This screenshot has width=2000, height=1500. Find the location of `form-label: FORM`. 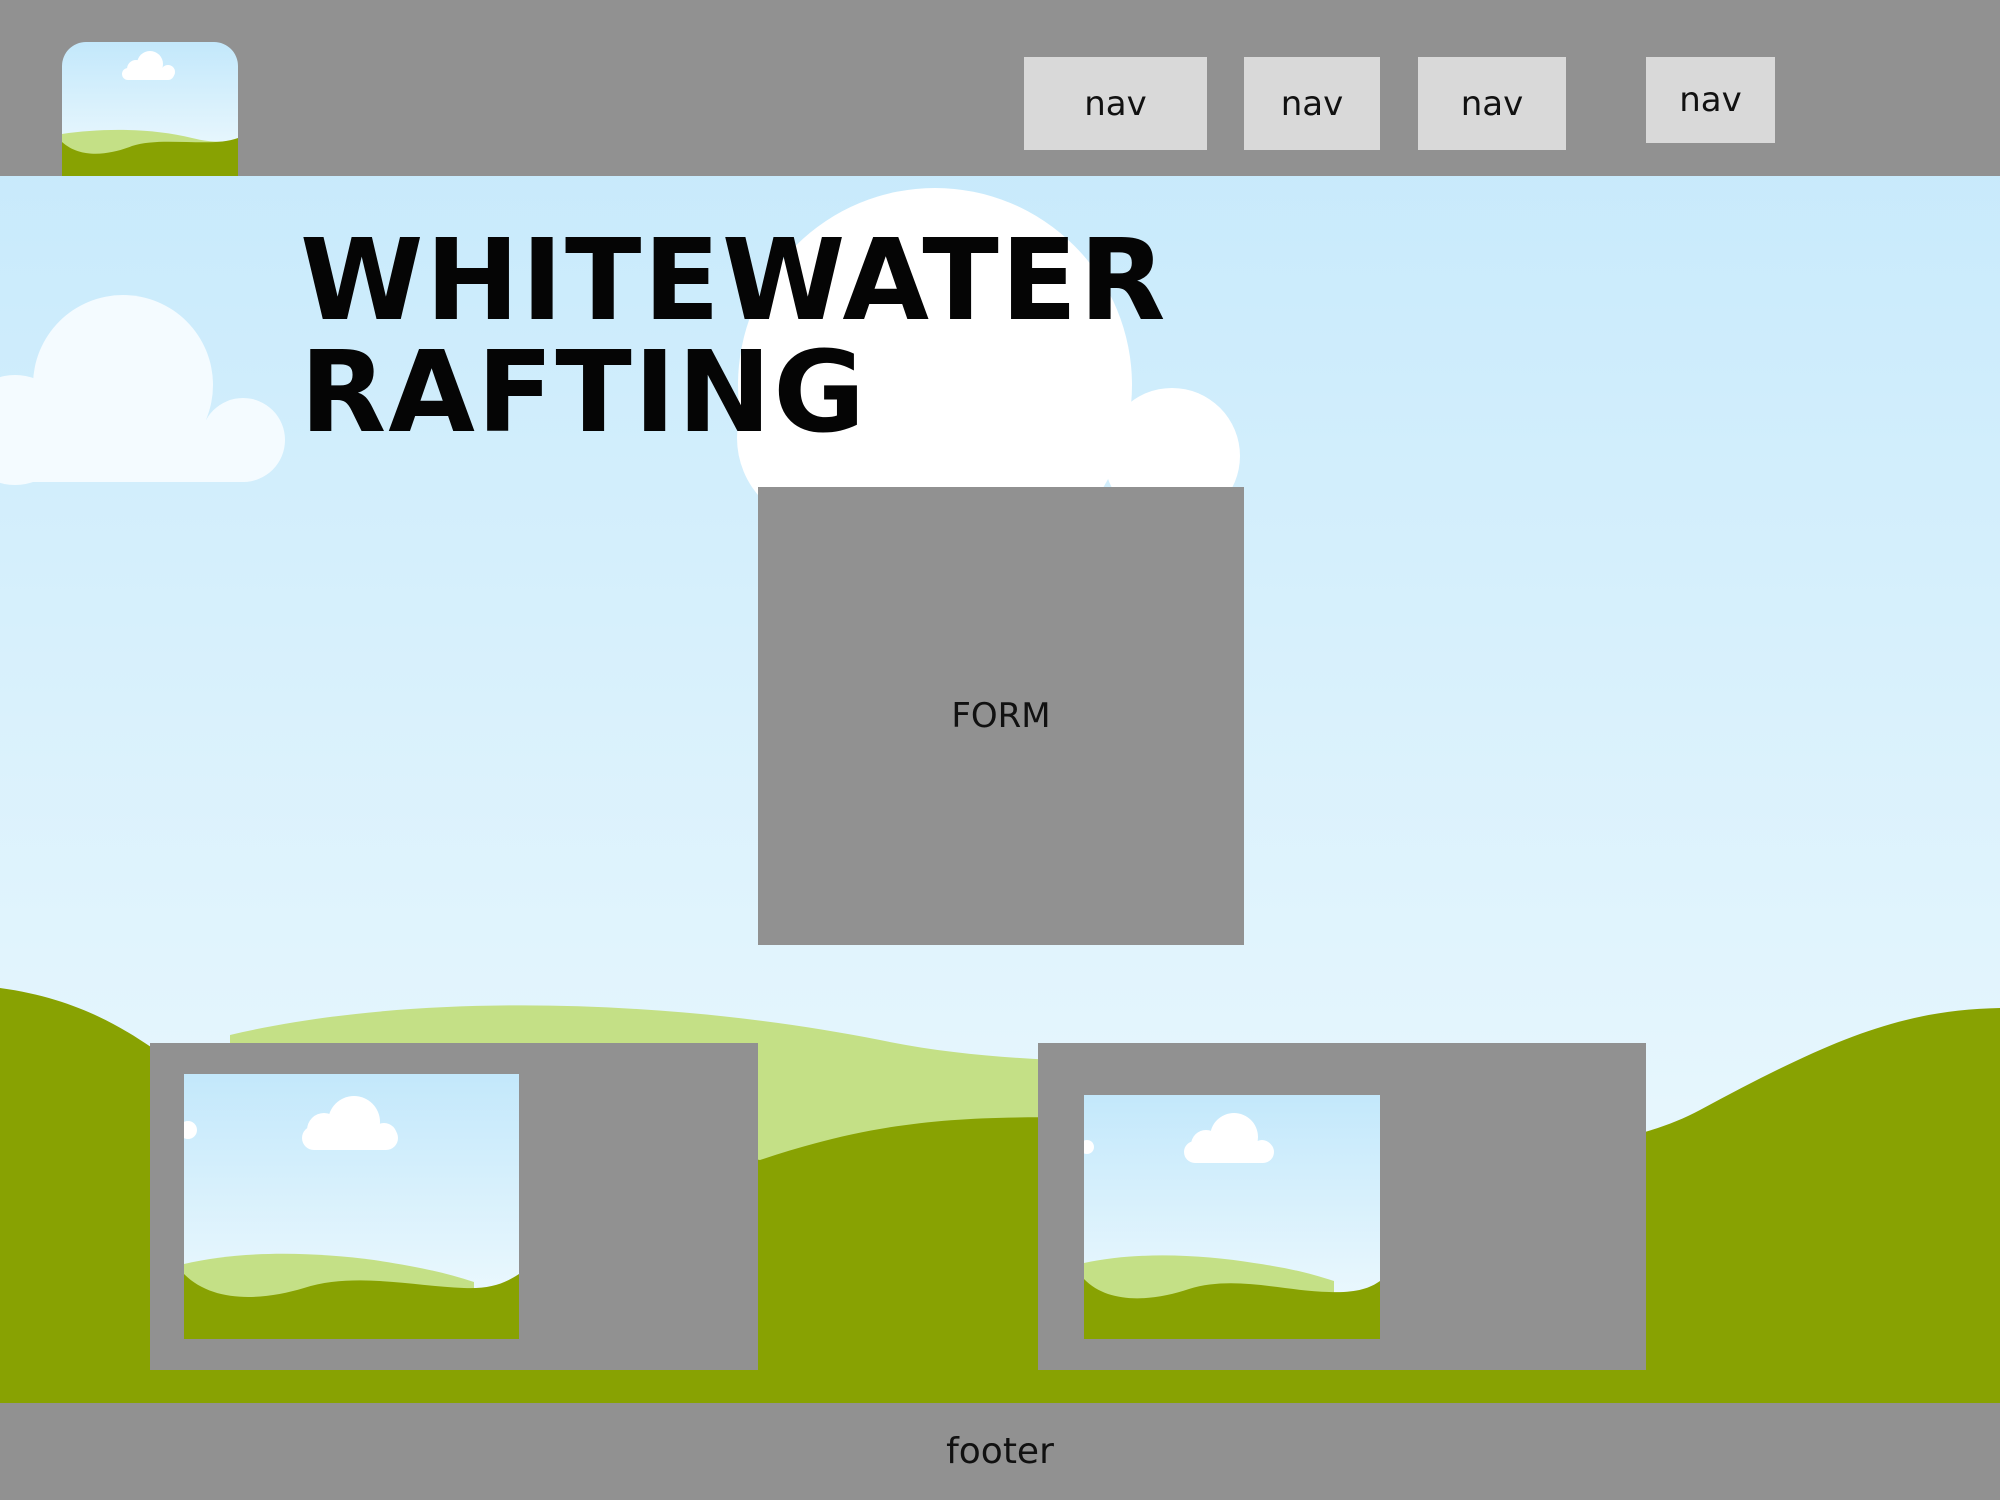

form-label: FORM is located at coordinates (1001, 716).